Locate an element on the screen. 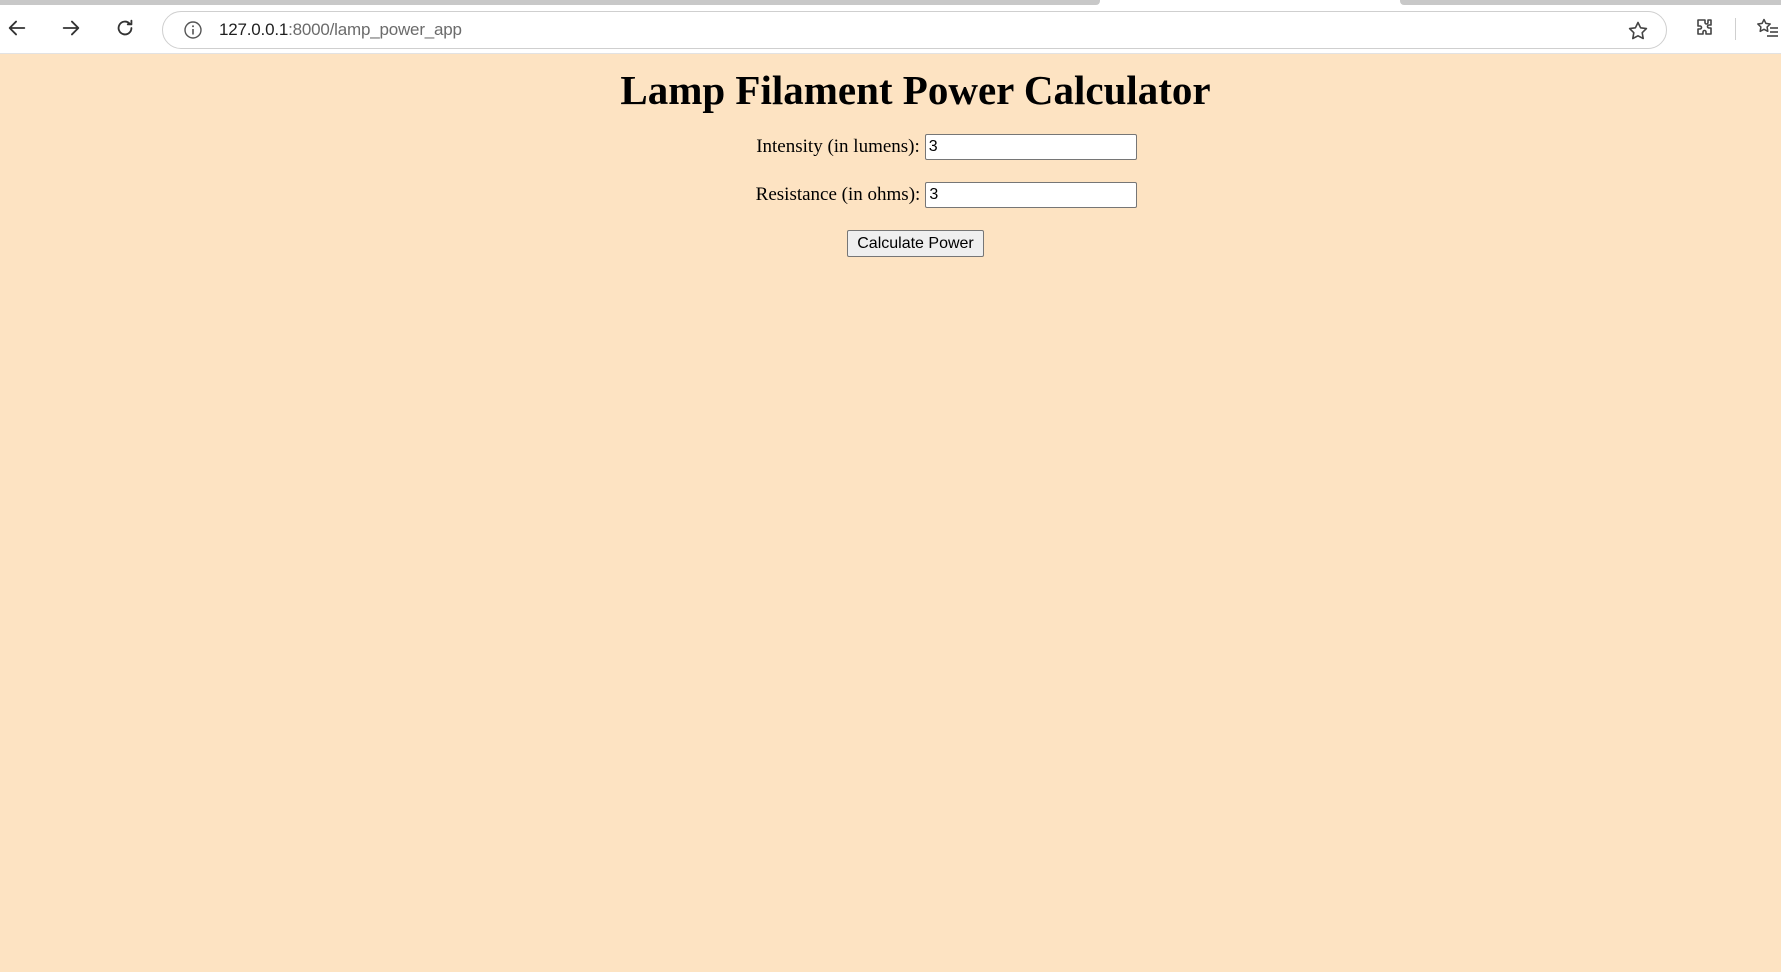  intensity-input is located at coordinates (1030, 147).